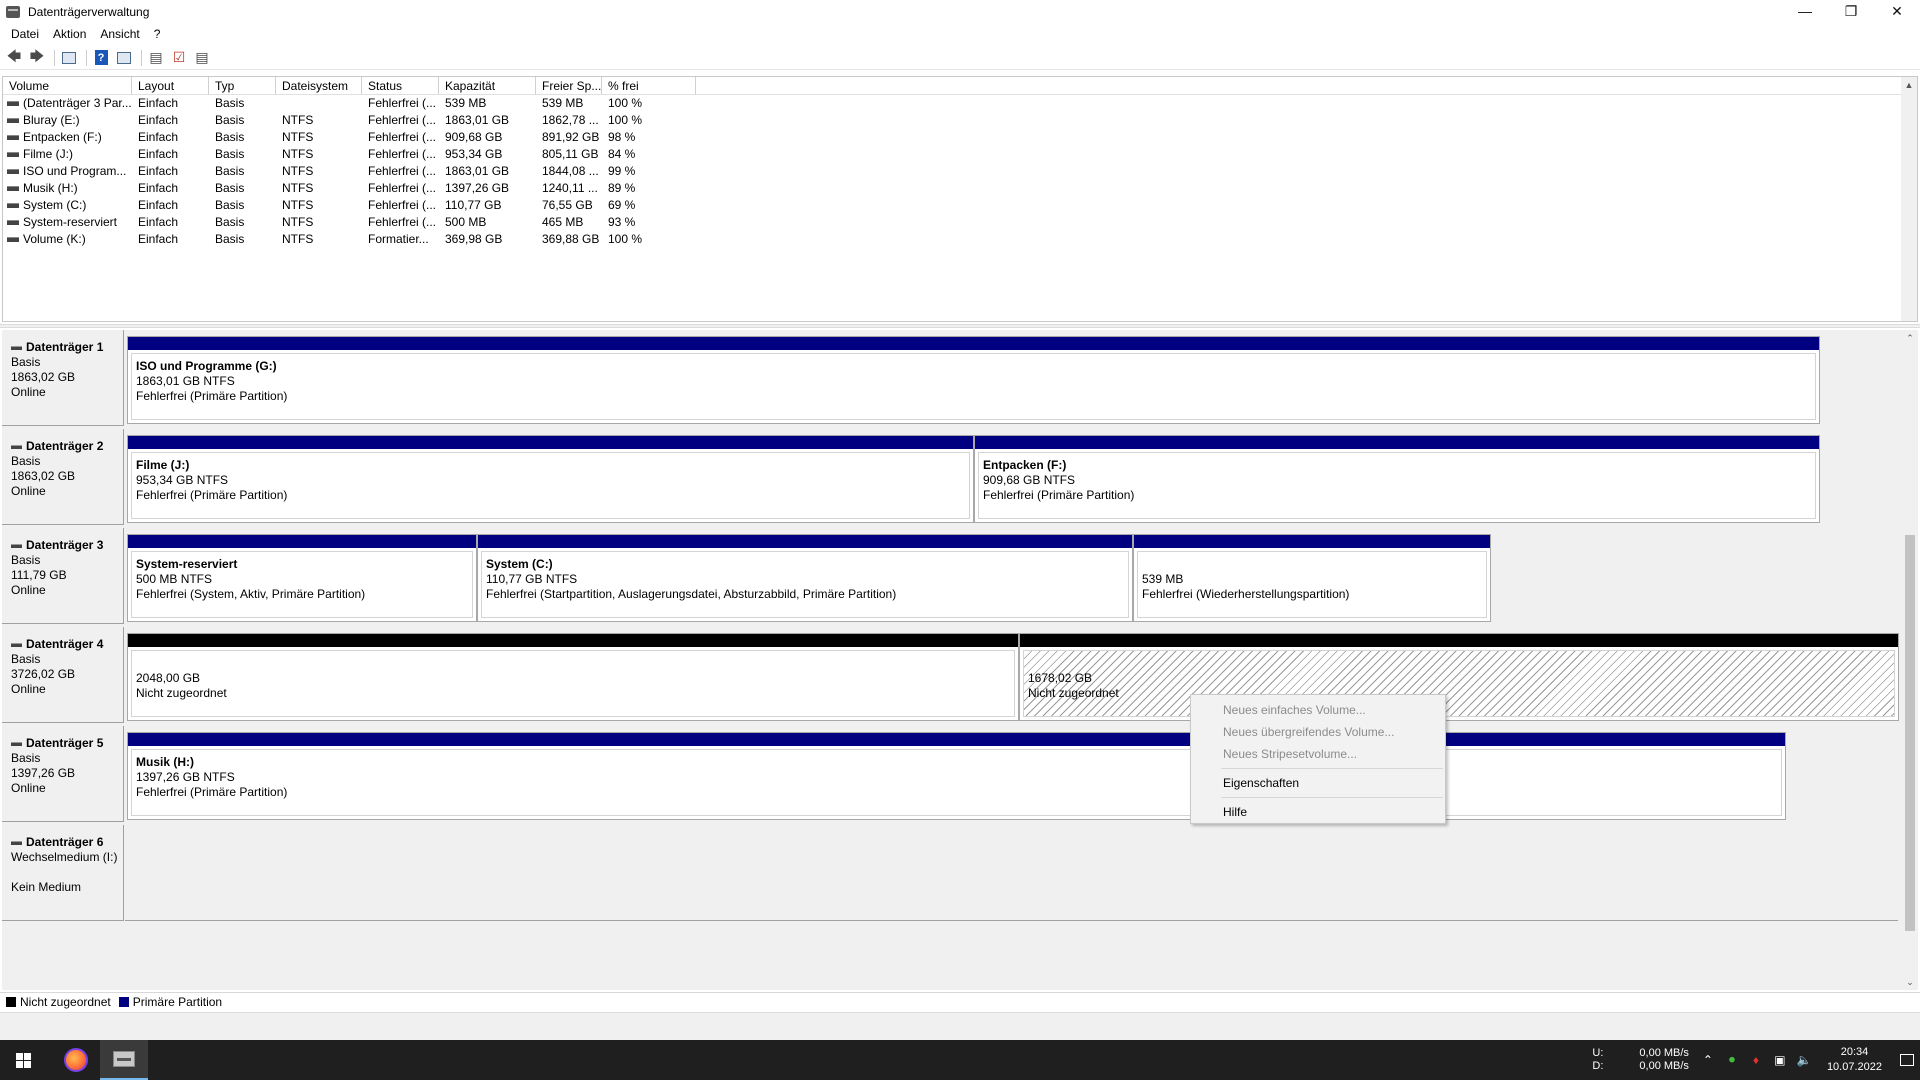  I want to click on unallocated-block: 2048,00 GB Nicht zugeordnet, so click(573, 677).